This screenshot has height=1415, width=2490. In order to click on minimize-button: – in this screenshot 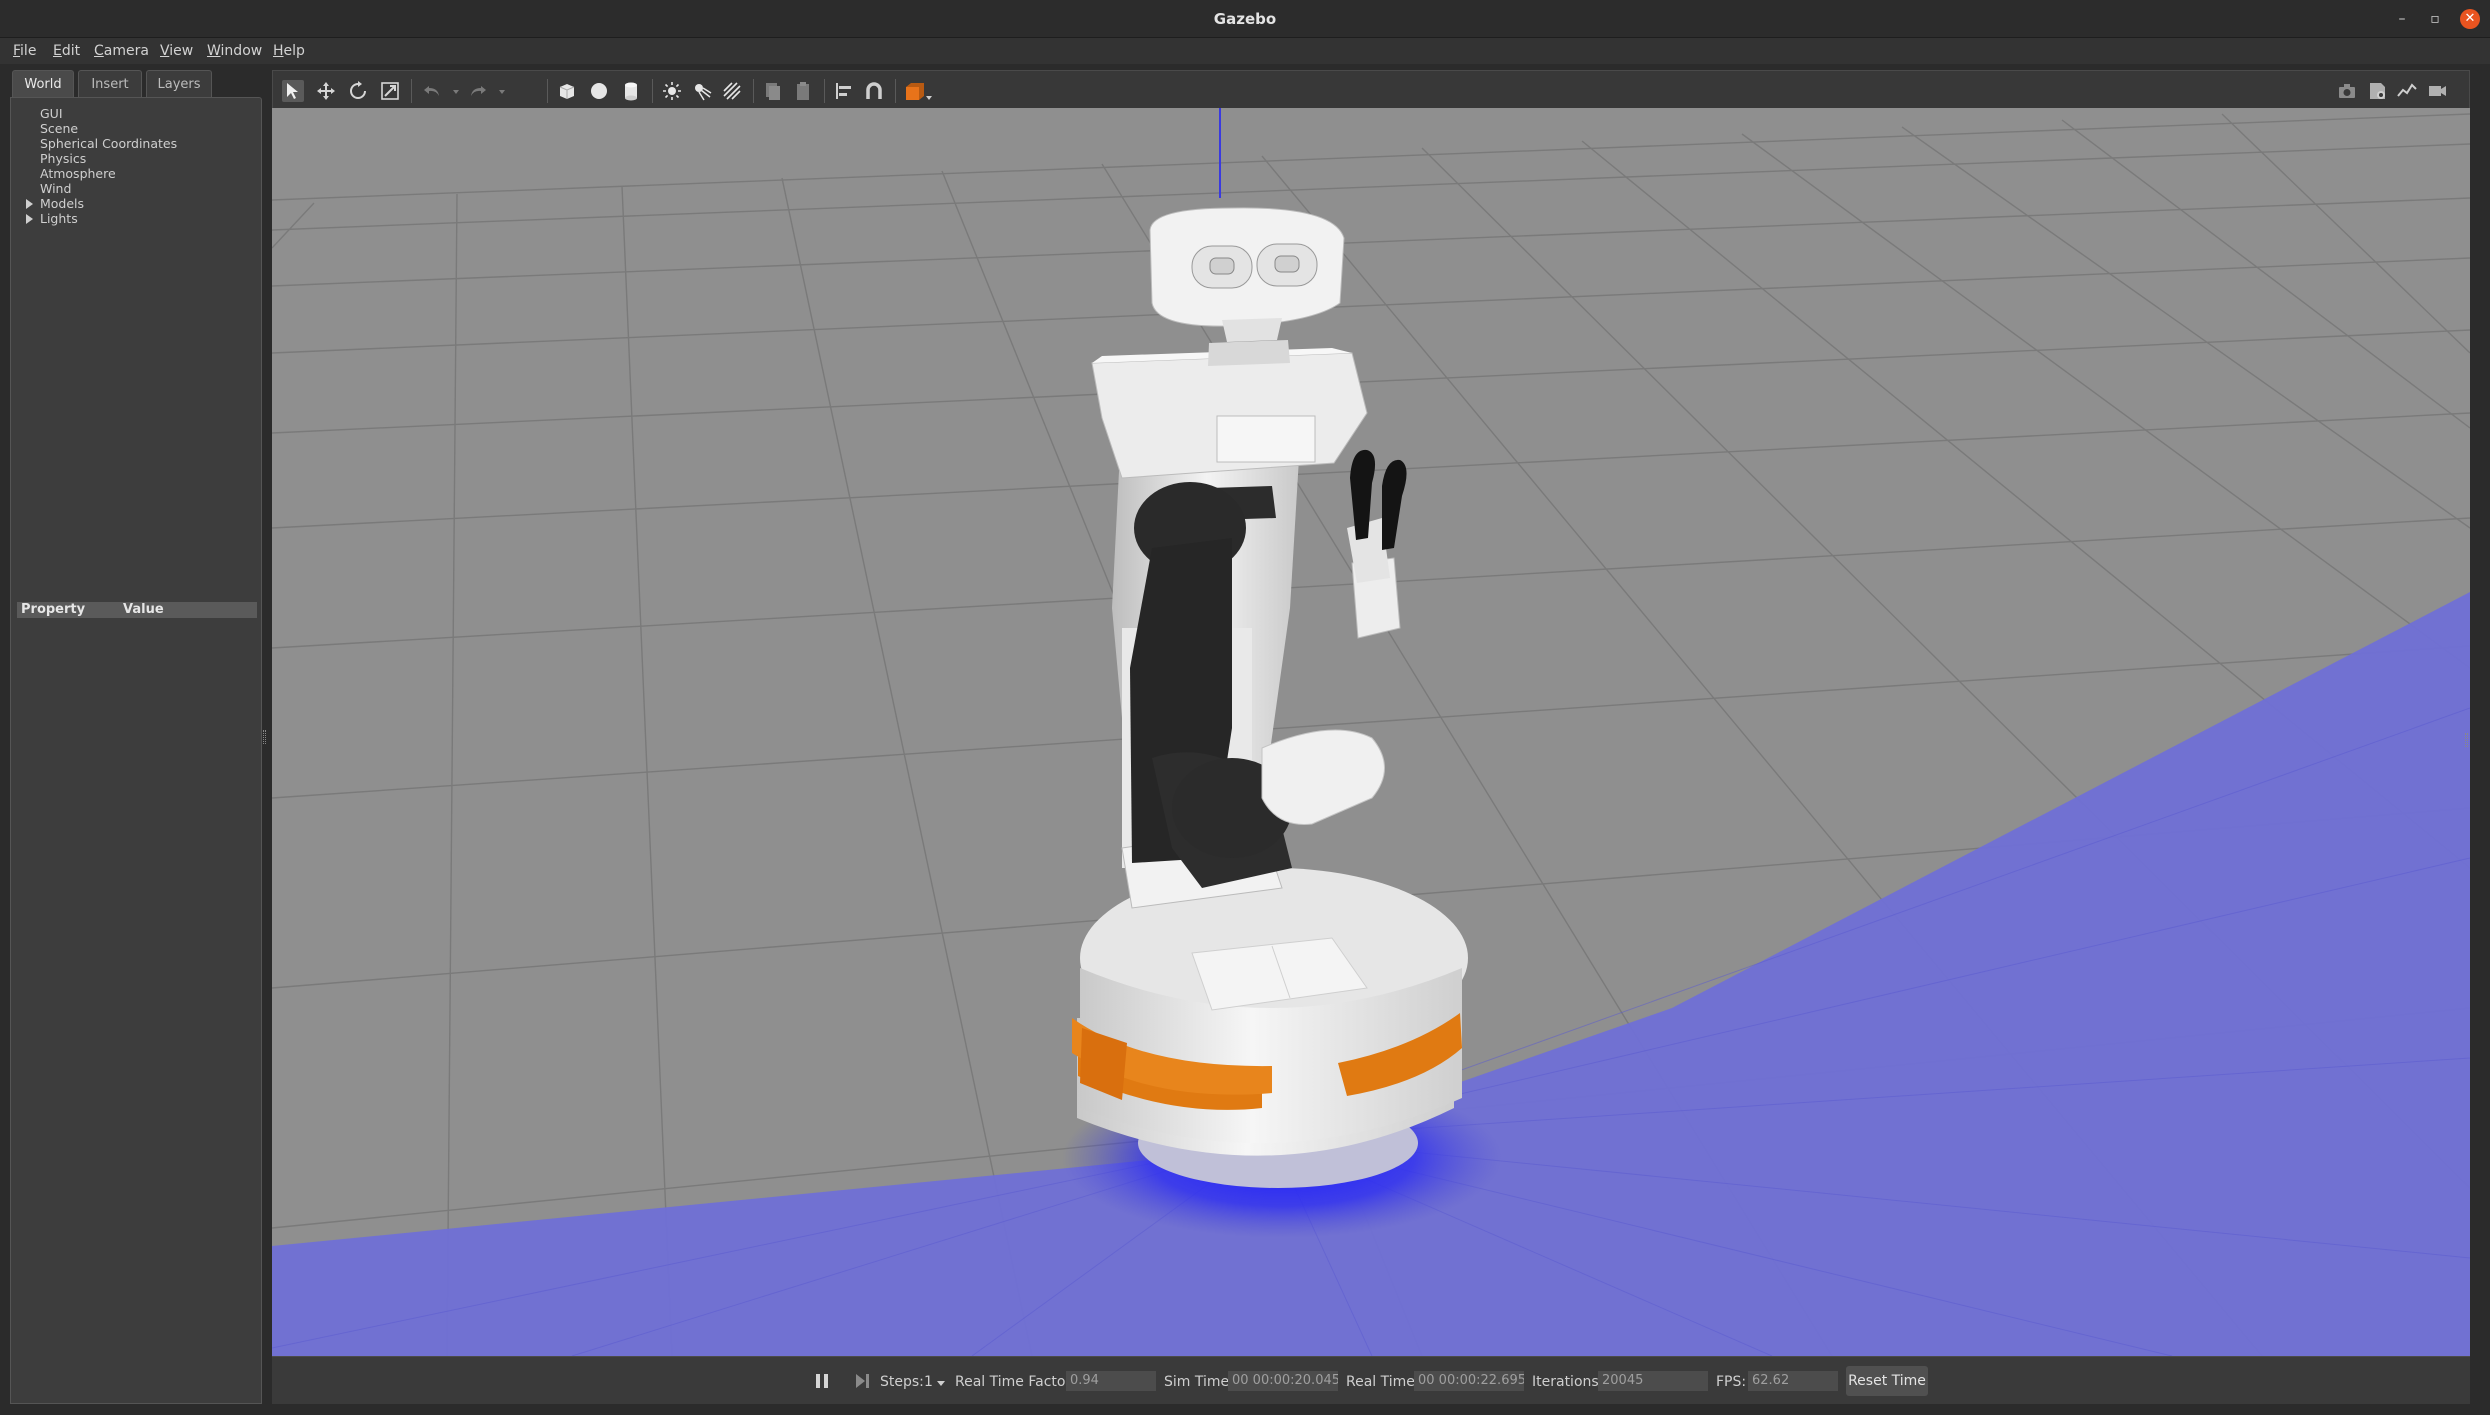, I will do `click(2402, 19)`.